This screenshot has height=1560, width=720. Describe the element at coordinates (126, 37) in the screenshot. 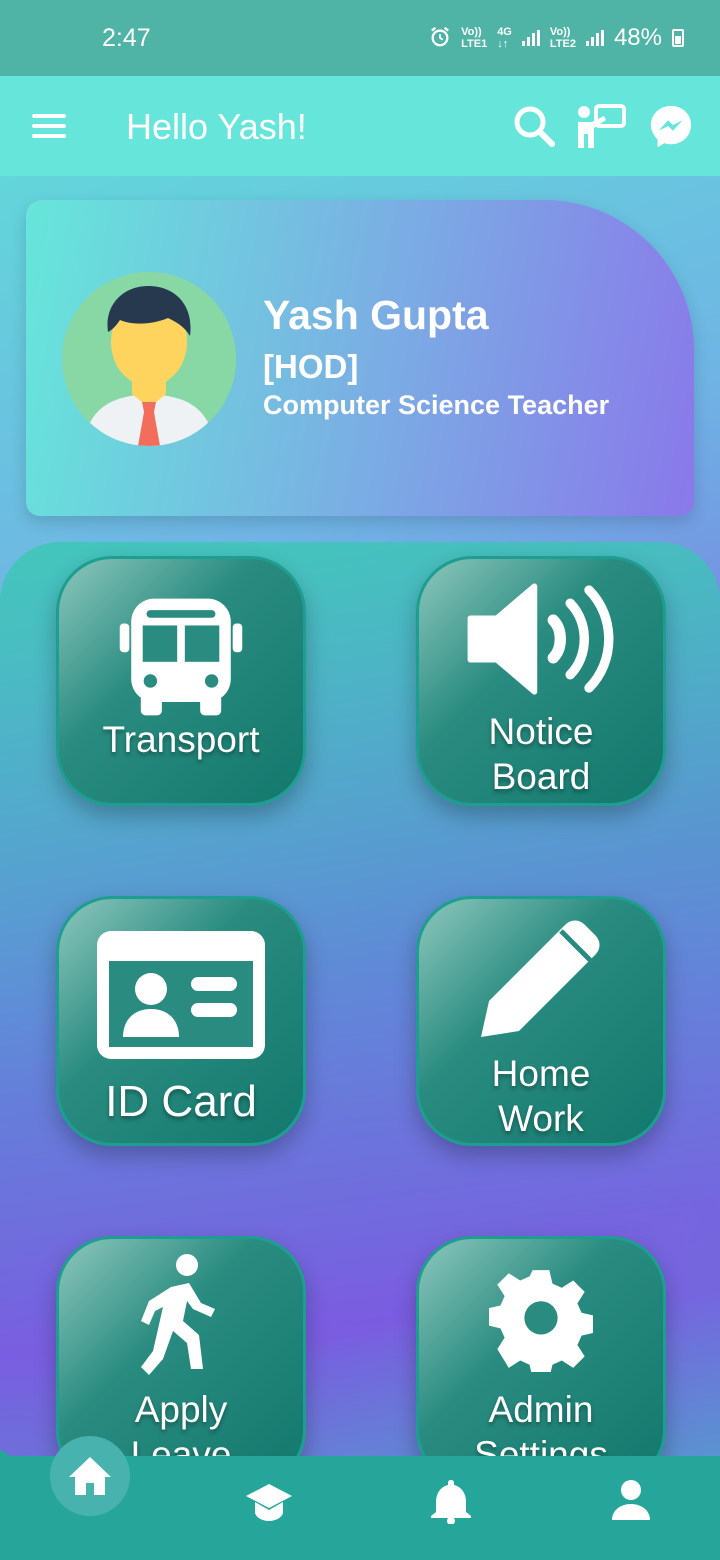

I see `status-time: 2:47` at that location.